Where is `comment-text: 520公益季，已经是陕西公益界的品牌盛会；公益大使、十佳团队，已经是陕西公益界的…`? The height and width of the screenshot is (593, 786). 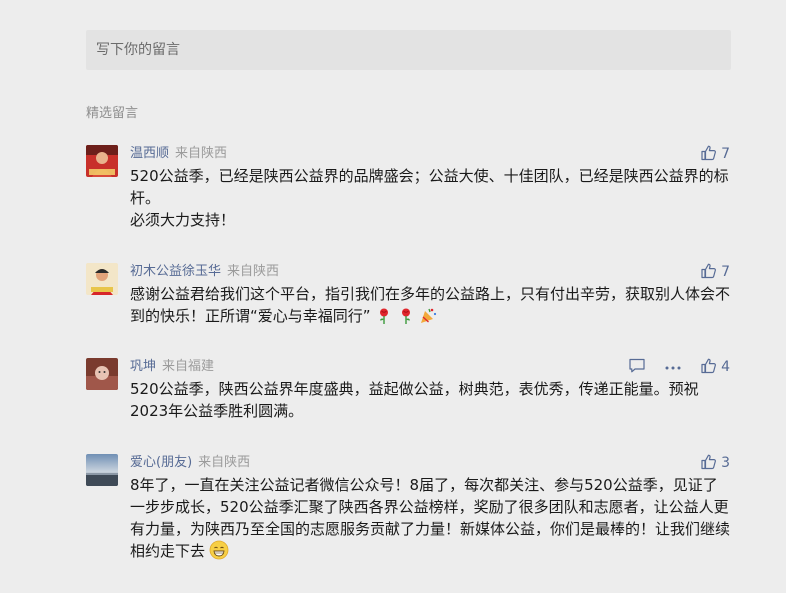
comment-text: 520公益季，已经是陕西公益界的品牌盛会；公益大使、十佳团队，已经是陕西公益界的… is located at coordinates (429, 187).